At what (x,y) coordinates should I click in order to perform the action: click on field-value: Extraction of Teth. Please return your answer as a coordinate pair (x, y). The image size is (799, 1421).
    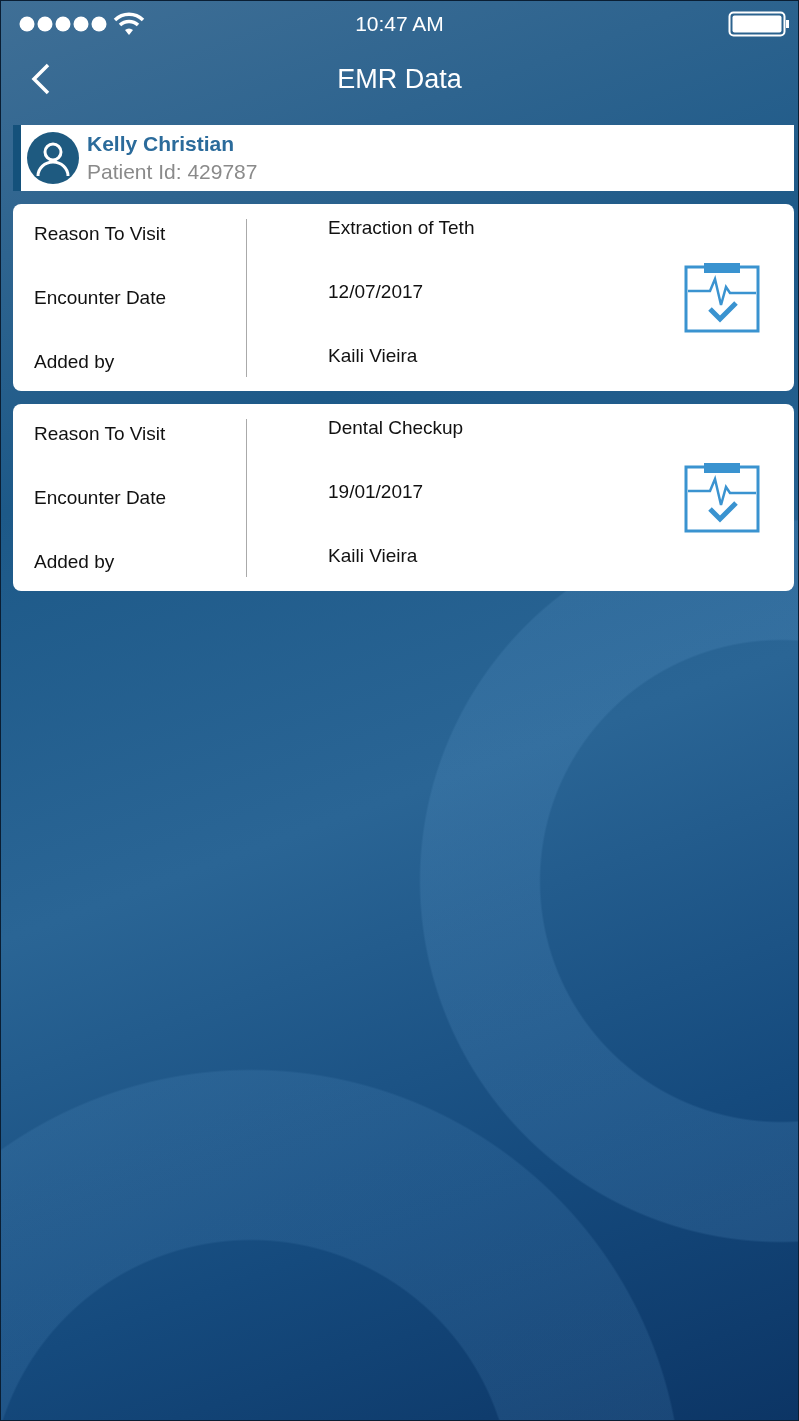
    Looking at the image, I should click on (401, 228).